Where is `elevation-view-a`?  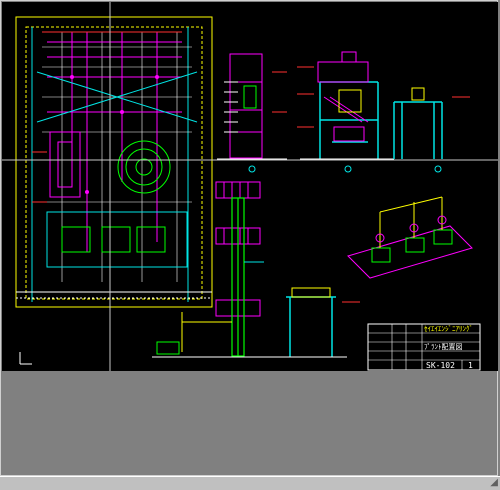 elevation-view-a is located at coordinates (252, 113).